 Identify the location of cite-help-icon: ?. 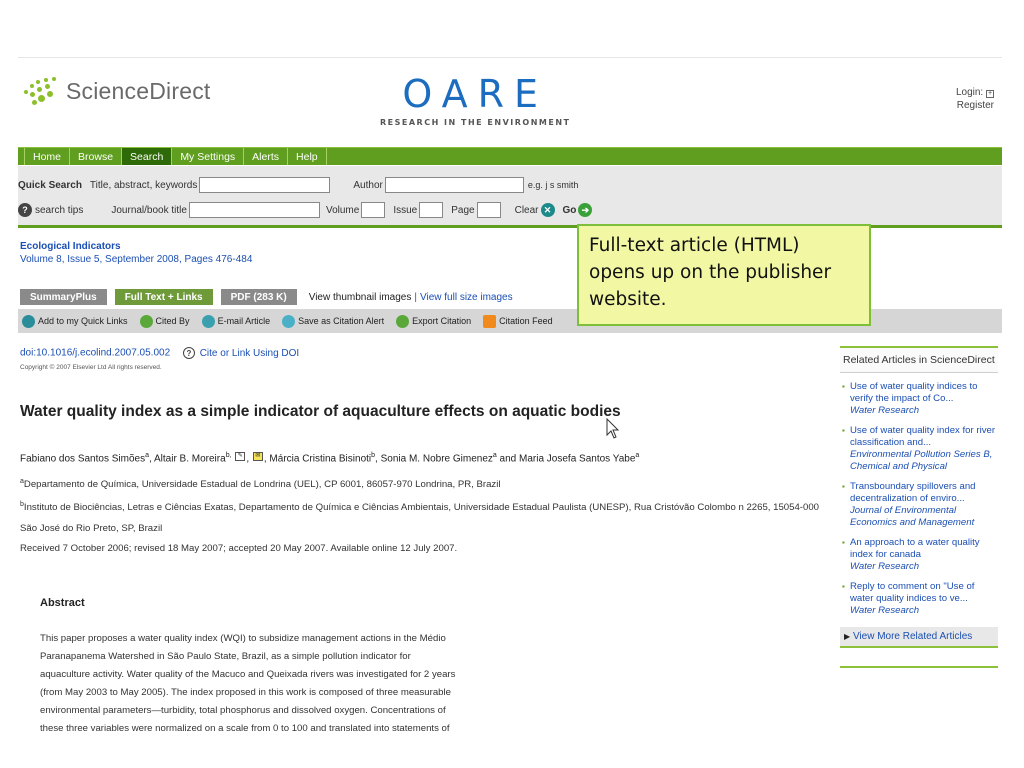
(188, 353).